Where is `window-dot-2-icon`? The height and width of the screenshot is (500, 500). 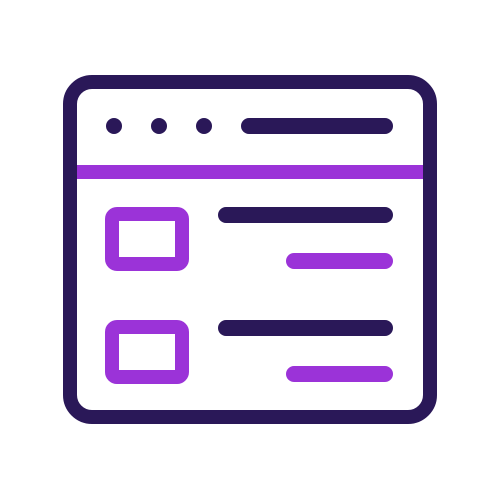
window-dot-2-icon is located at coordinates (159, 126).